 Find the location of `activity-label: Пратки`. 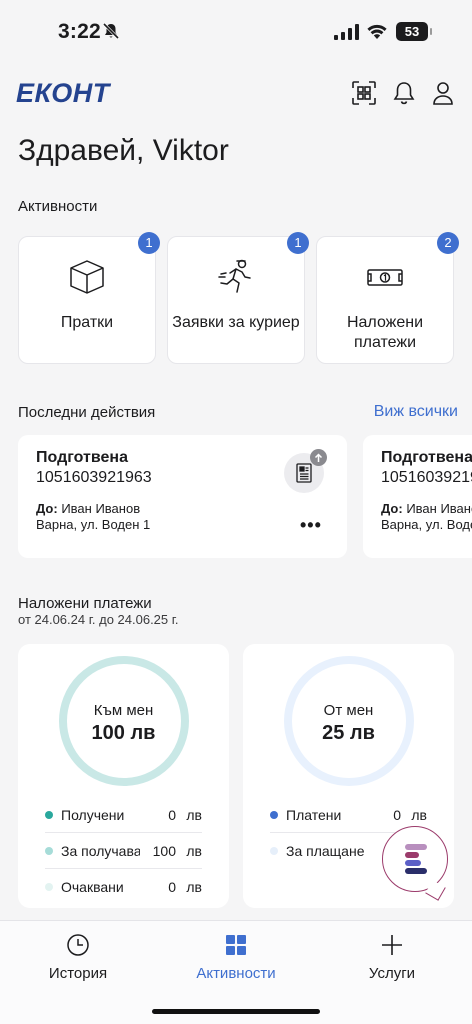

activity-label: Пратки is located at coordinates (87, 322).